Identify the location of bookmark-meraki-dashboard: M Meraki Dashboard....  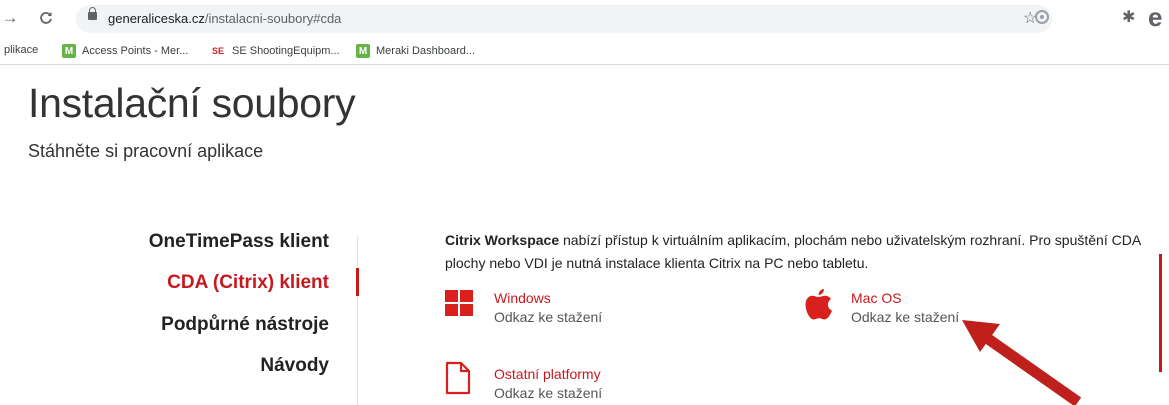
(415, 51).